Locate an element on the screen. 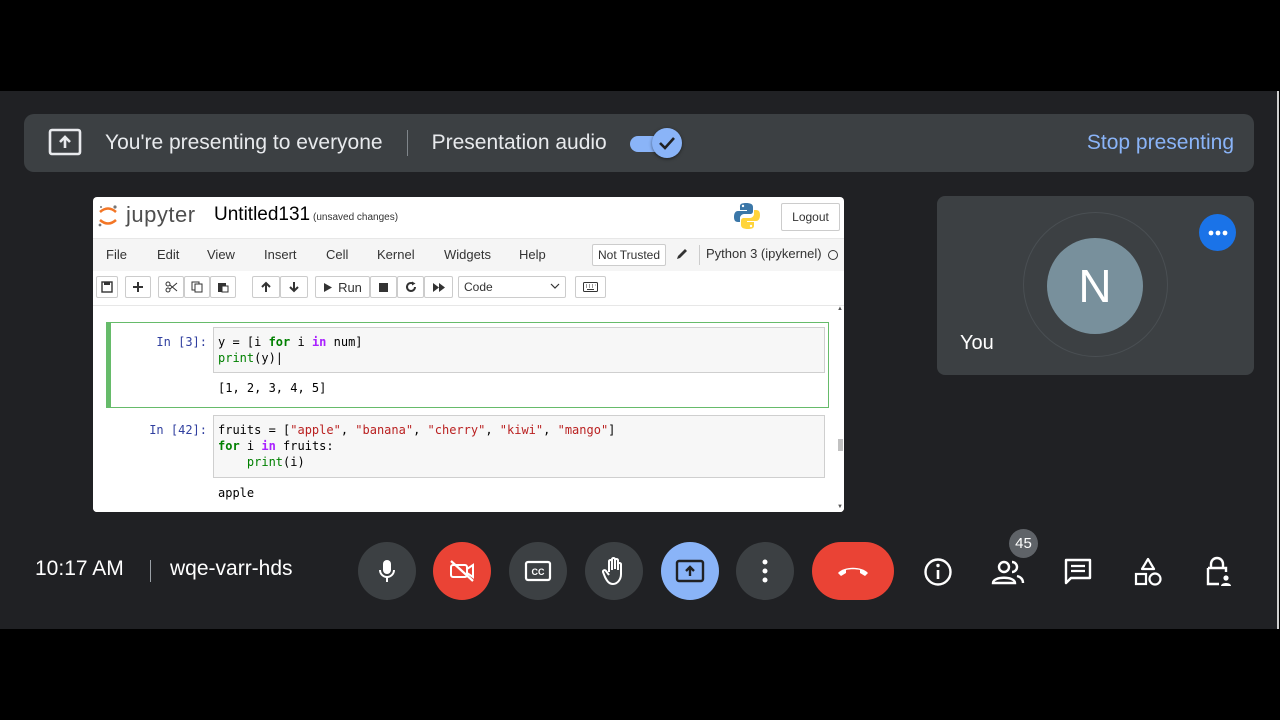  toggle-knob is located at coordinates (666, 143).